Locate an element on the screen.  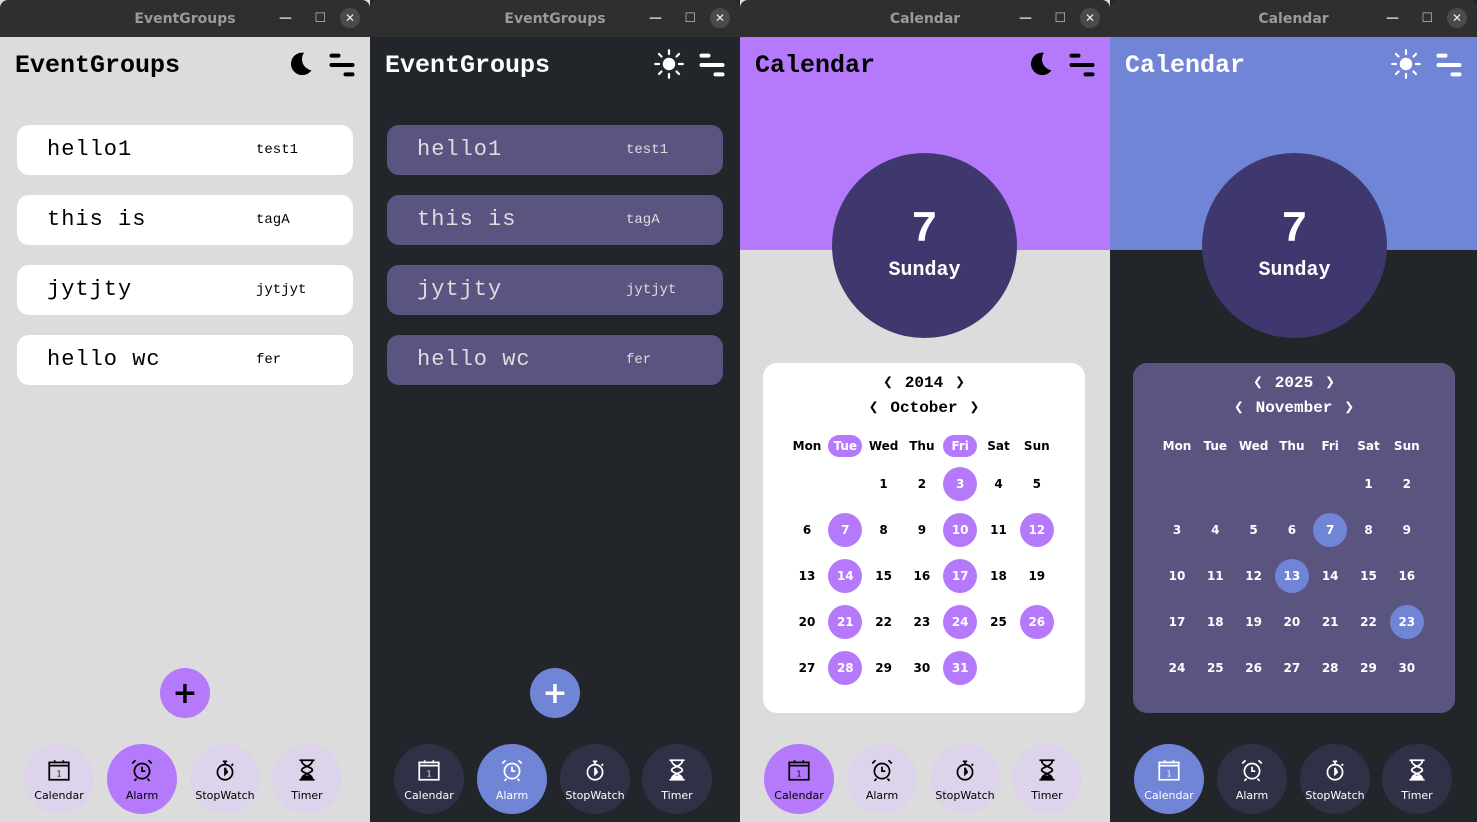
day-cell: 1 is located at coordinates (1369, 484).